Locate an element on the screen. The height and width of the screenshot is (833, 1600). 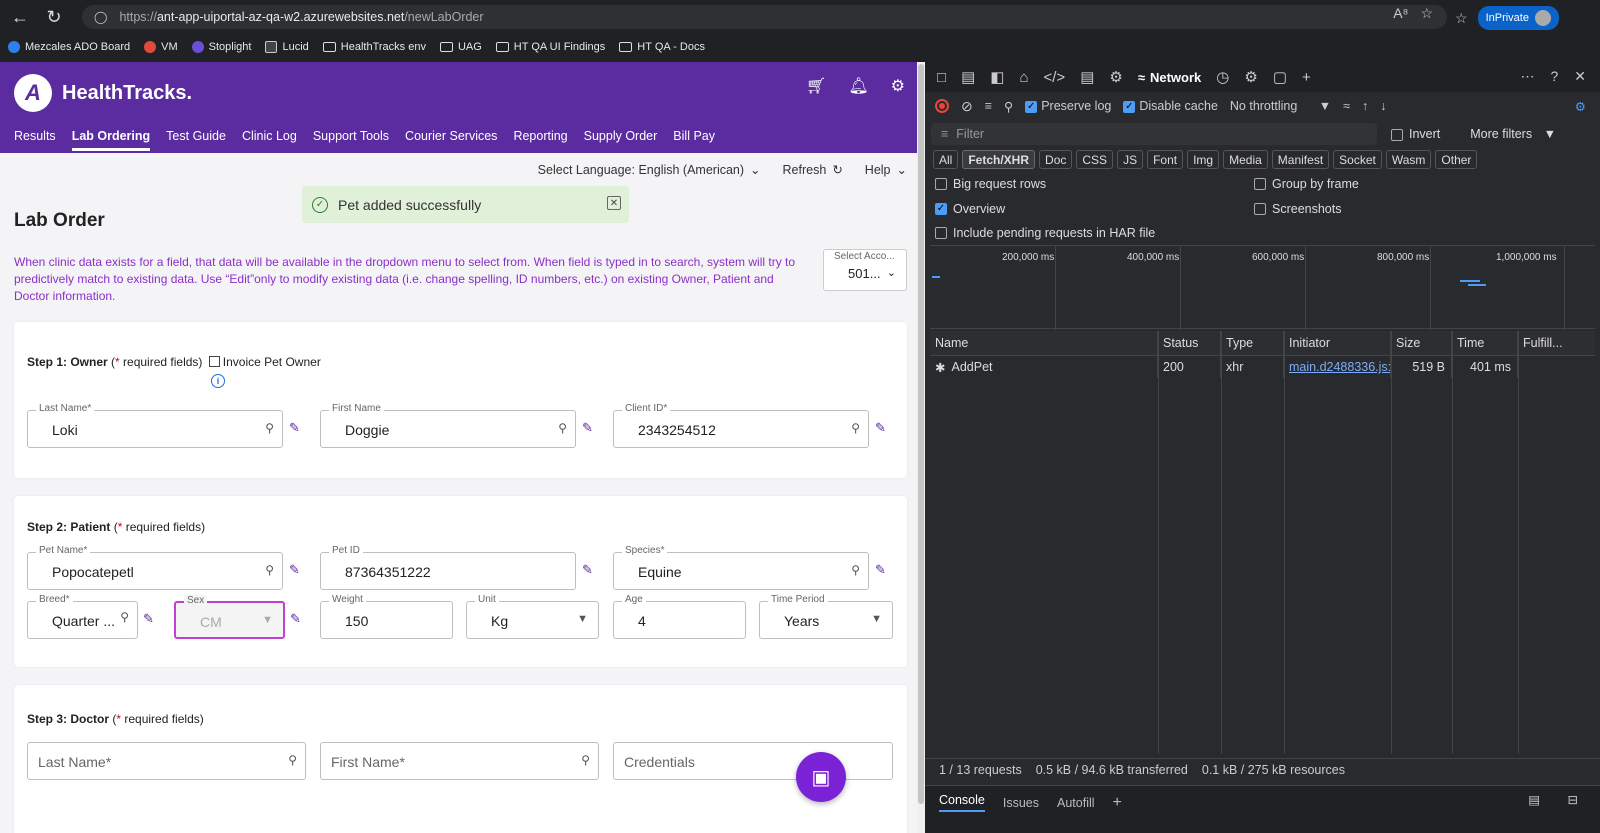
read-aloud-icon: A⁸ is located at coordinates (1400, 13).